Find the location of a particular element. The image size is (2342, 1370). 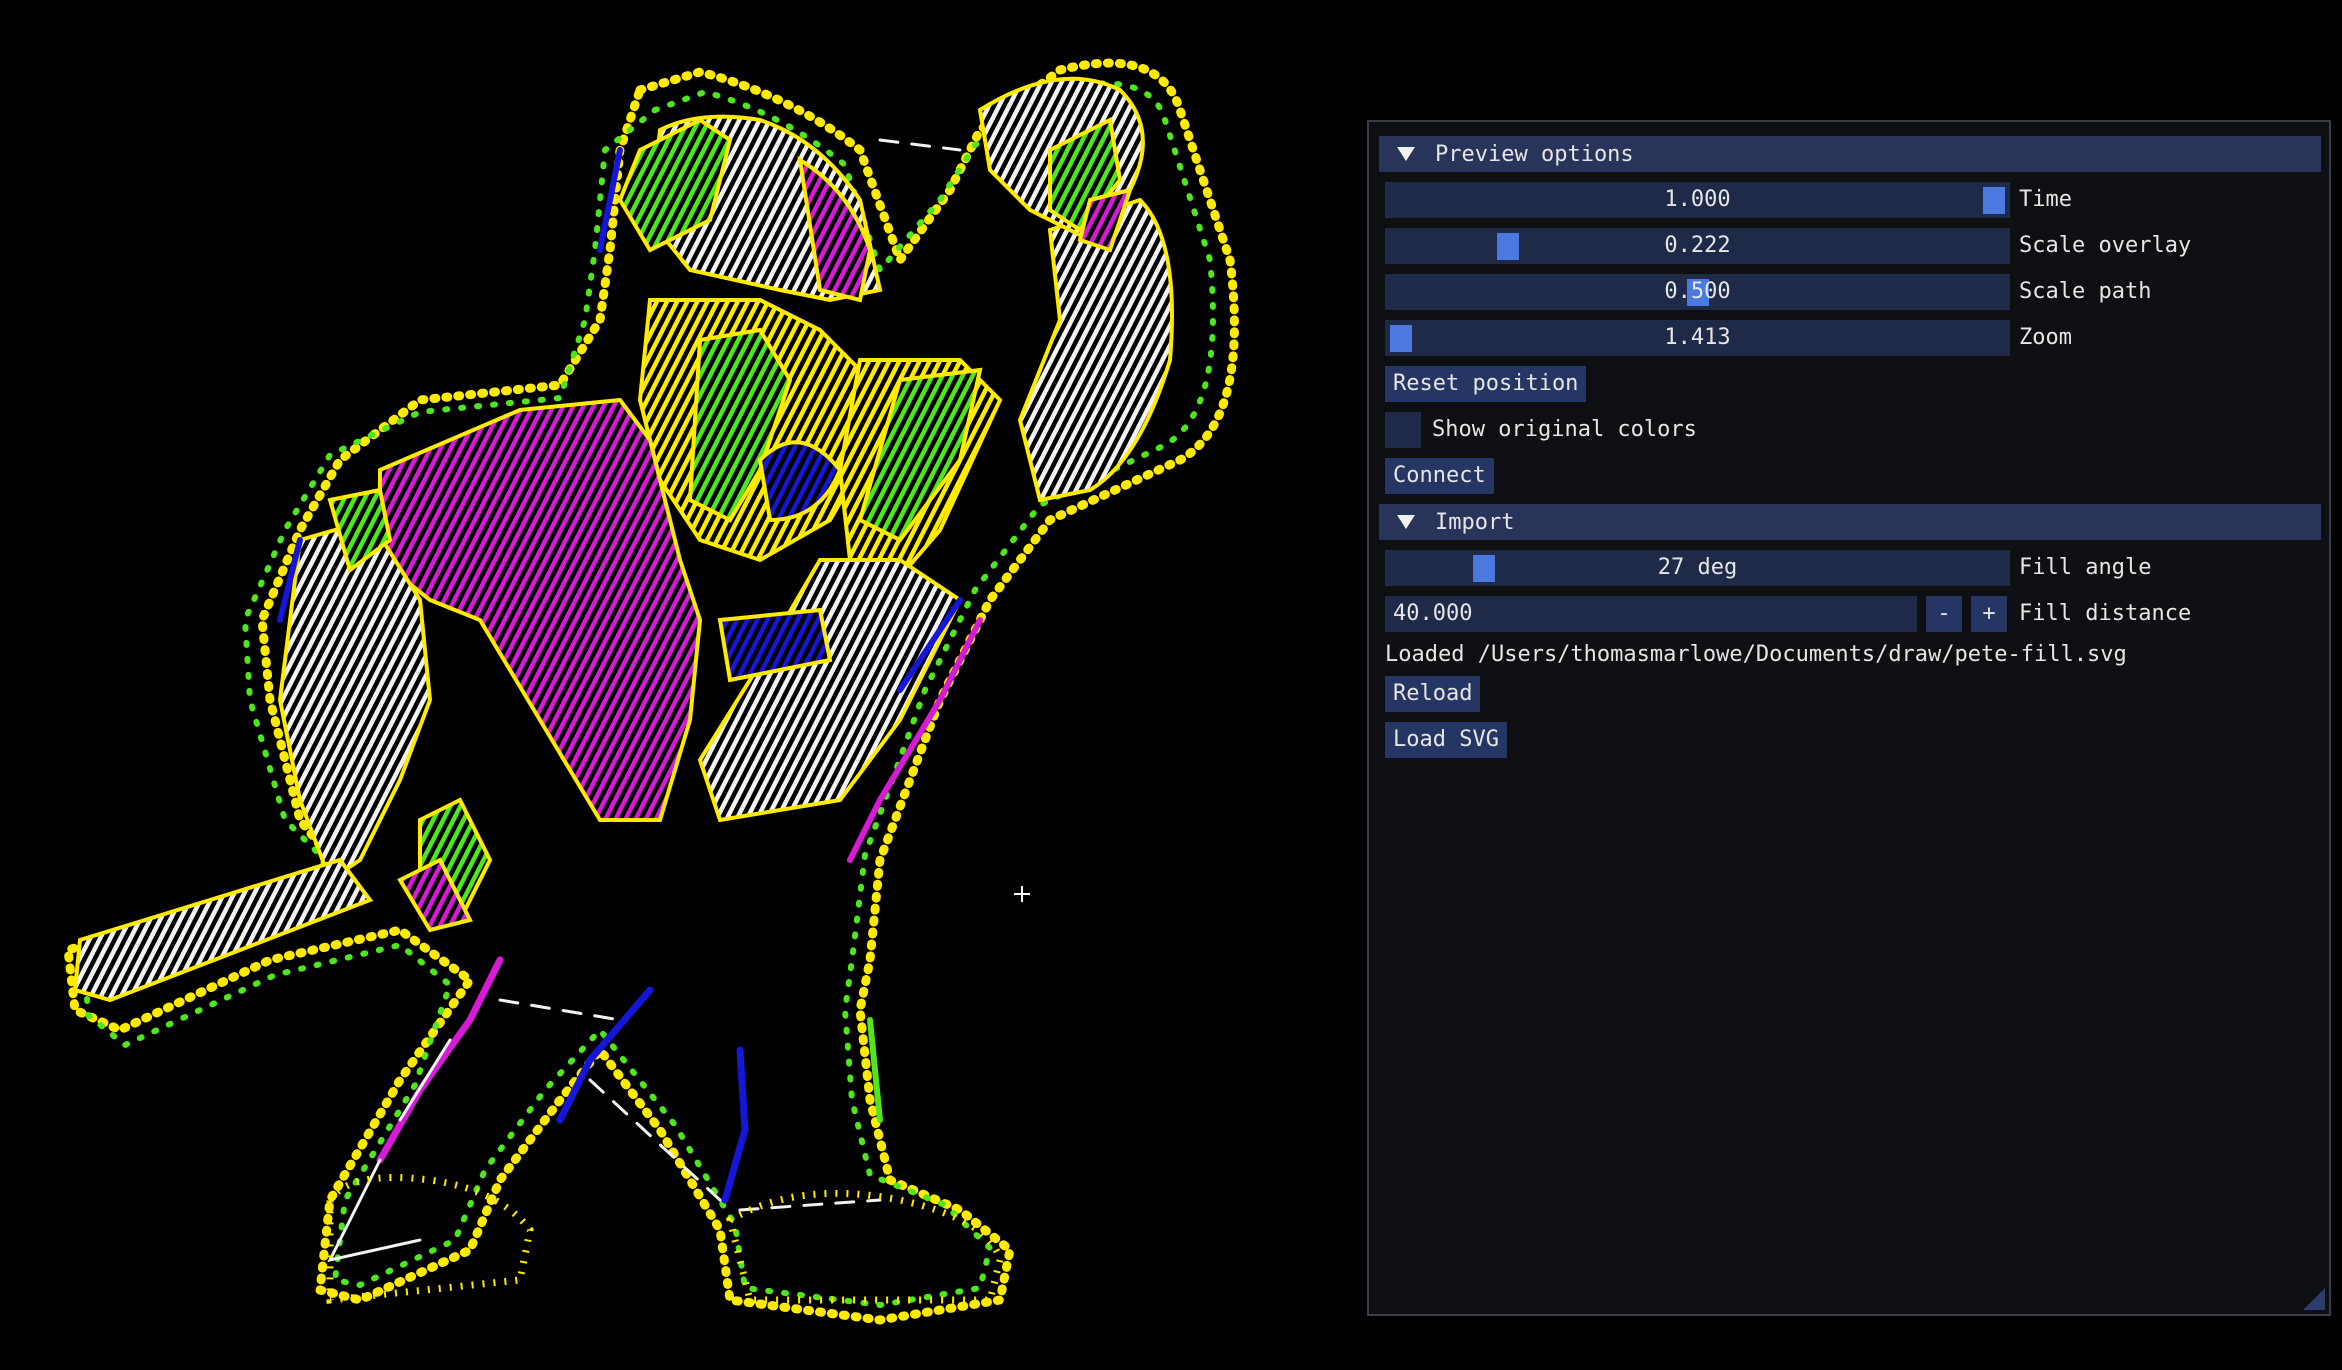

load-svg-button: Load SVG is located at coordinates (1446, 740).